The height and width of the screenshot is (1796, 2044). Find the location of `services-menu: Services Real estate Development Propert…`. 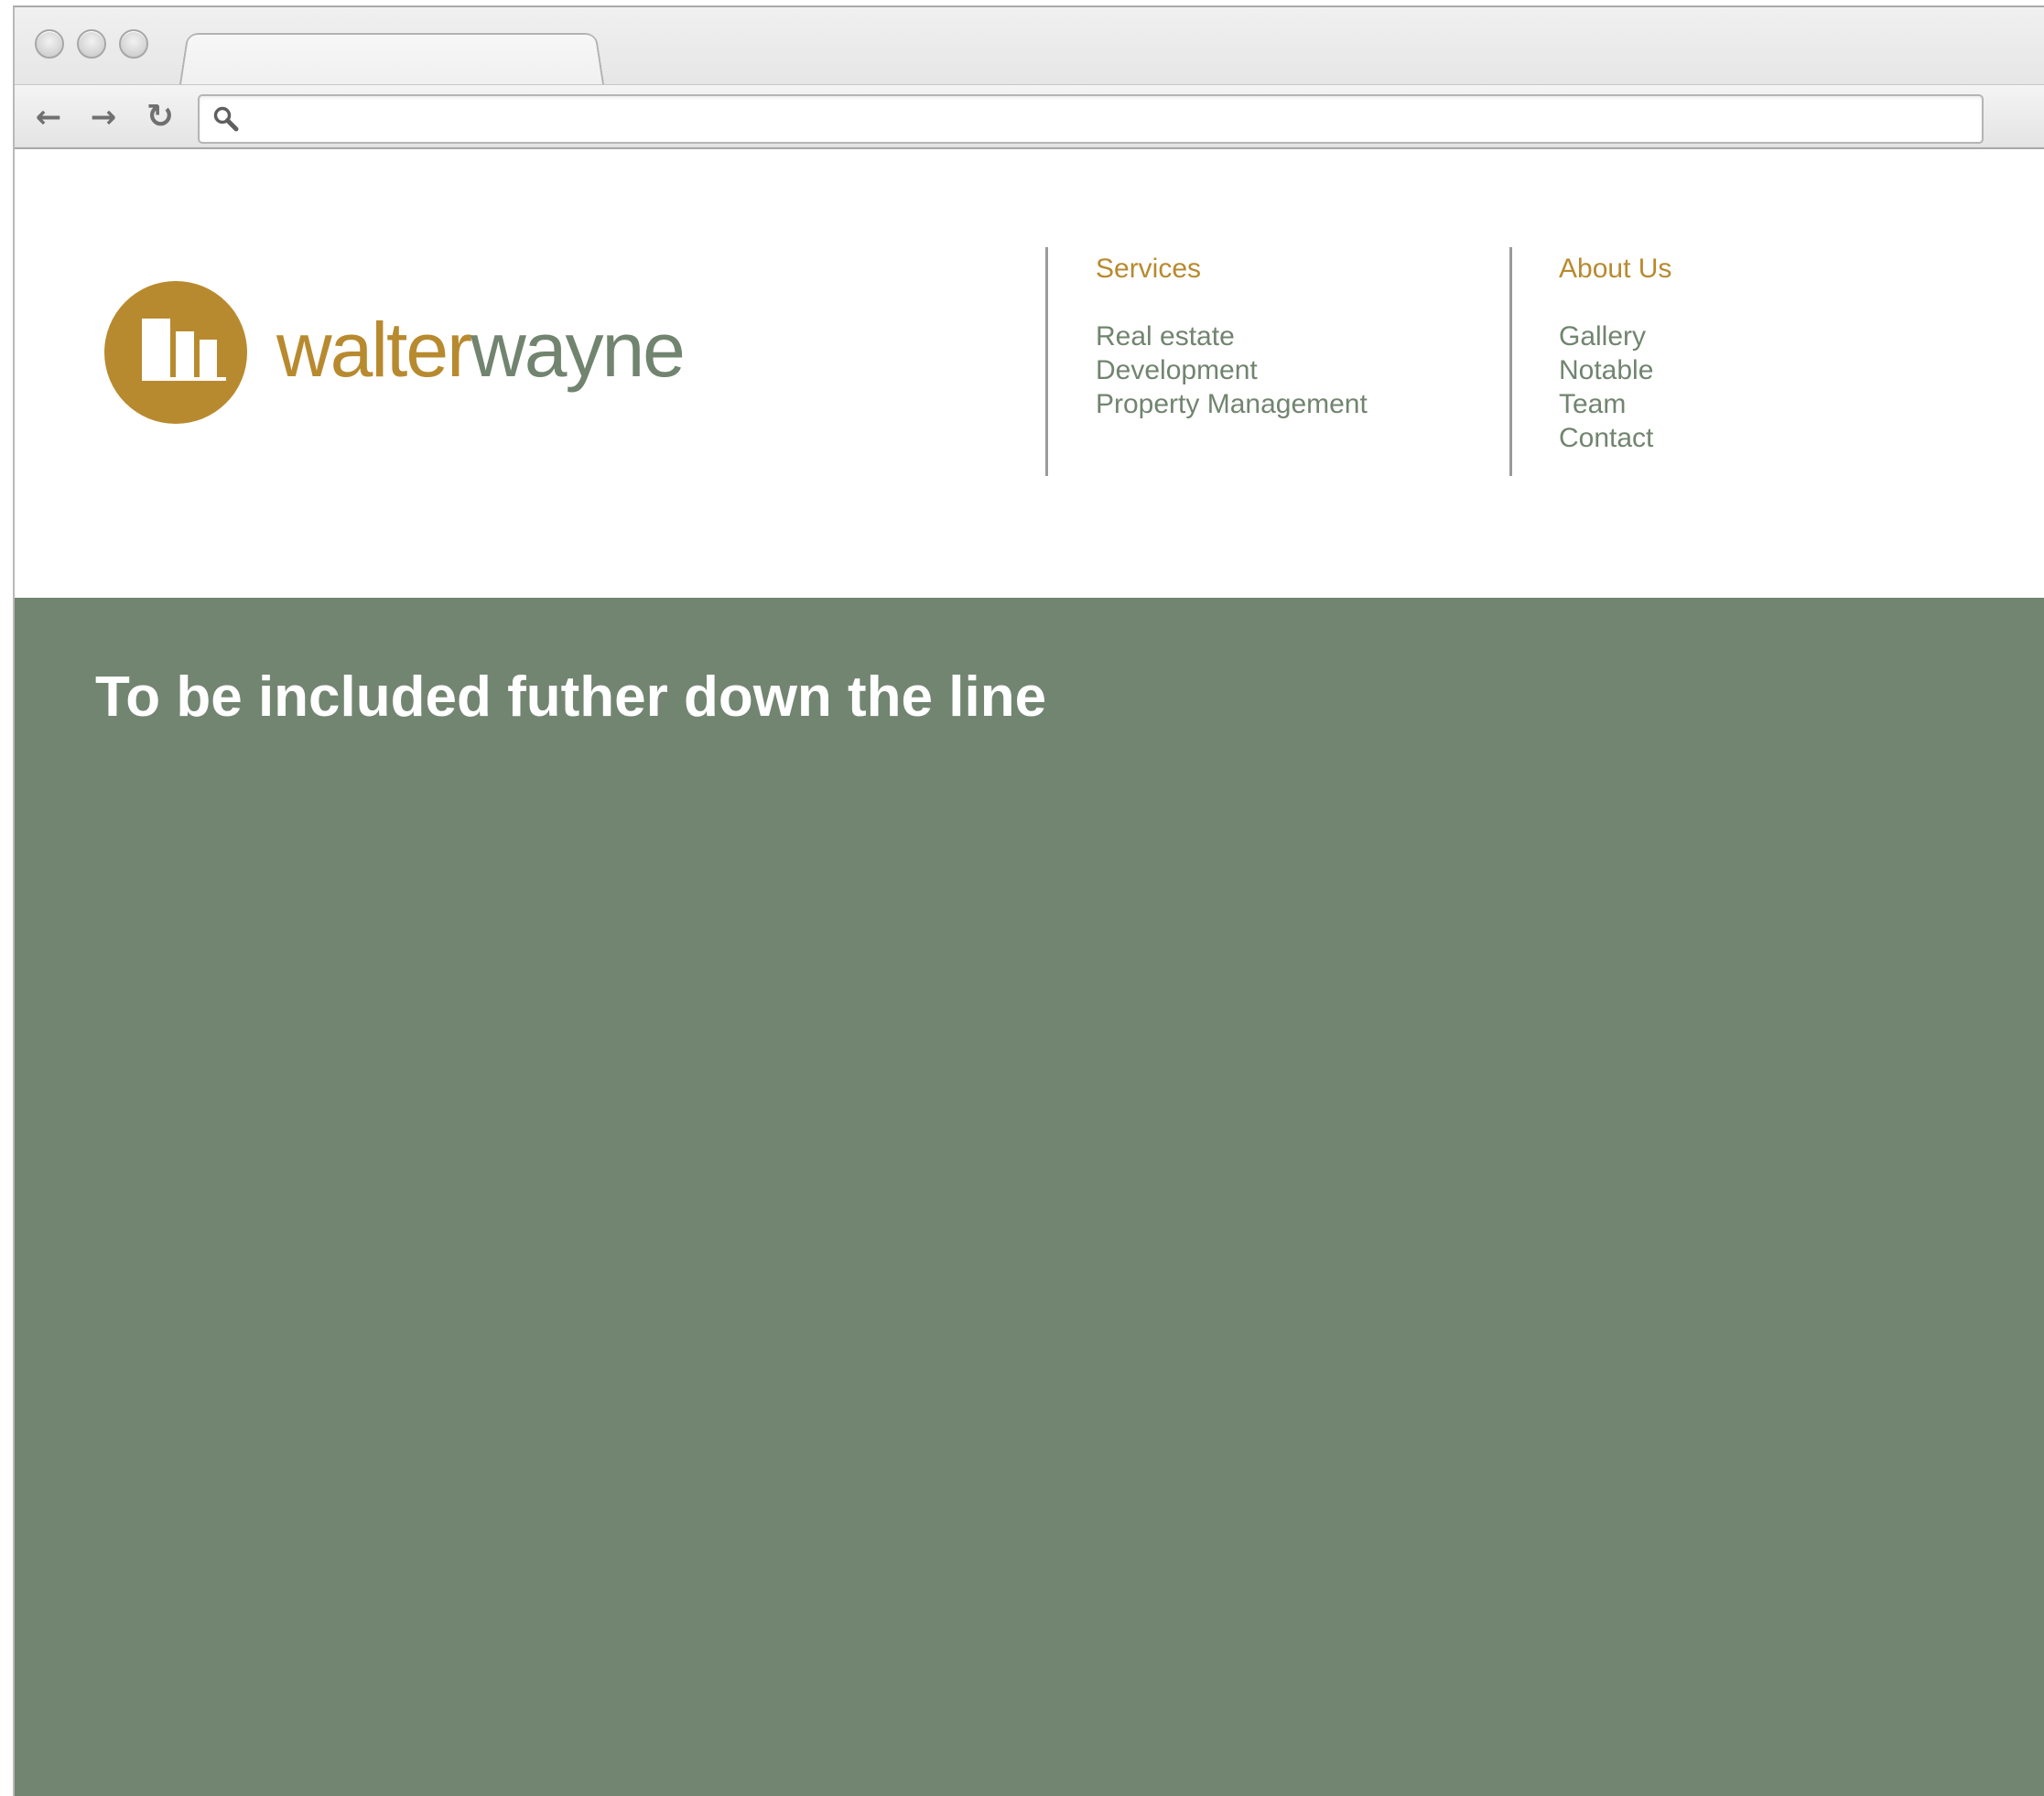

services-menu: Services Real estate Development Propert… is located at coordinates (1232, 336).